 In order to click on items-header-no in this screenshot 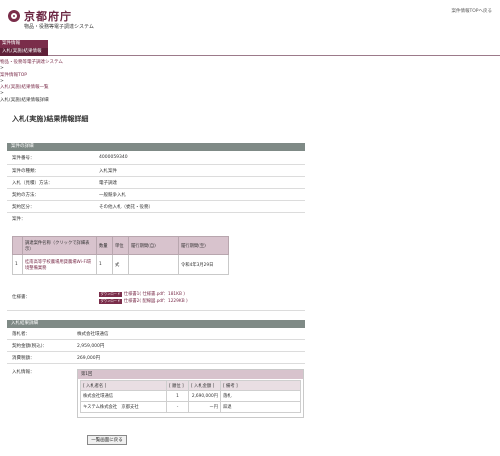, I will do `click(17, 245)`.